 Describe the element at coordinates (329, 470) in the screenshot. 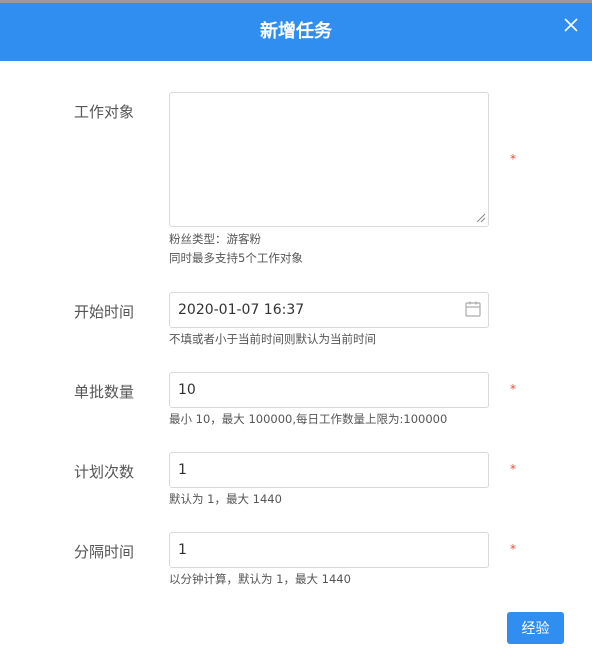

I see `plan-times-input` at that location.